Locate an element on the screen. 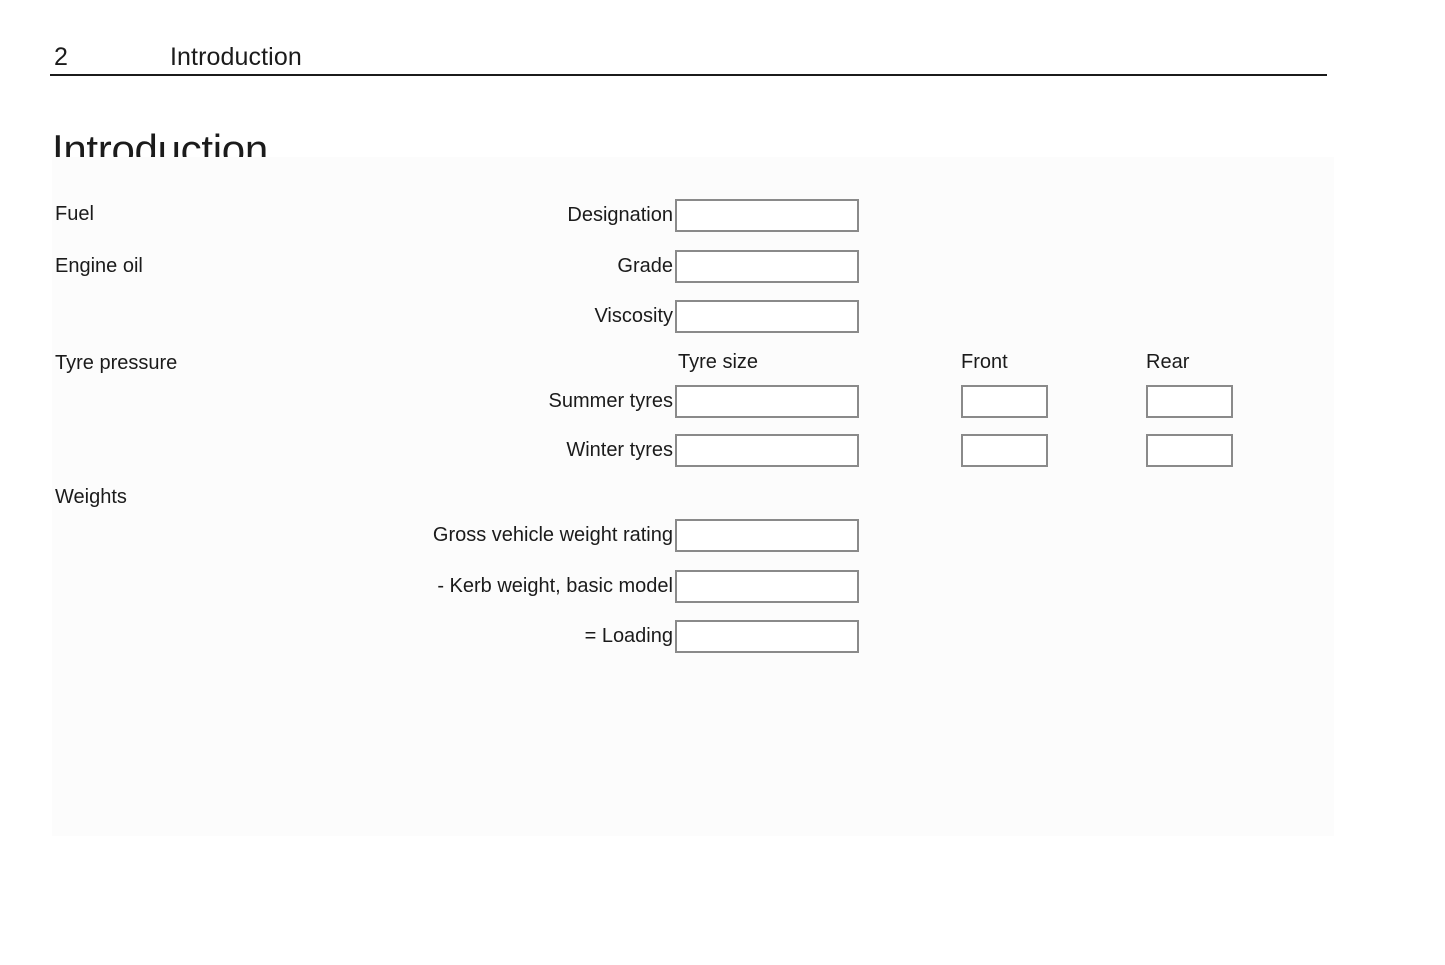  input-engine-oil-viscosity is located at coordinates (767, 316).